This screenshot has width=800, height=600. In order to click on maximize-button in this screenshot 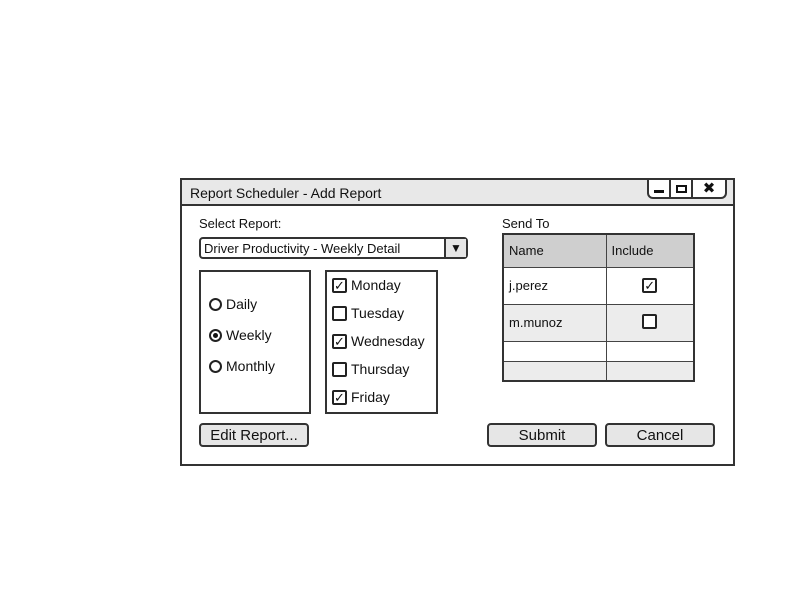, I will do `click(681, 189)`.